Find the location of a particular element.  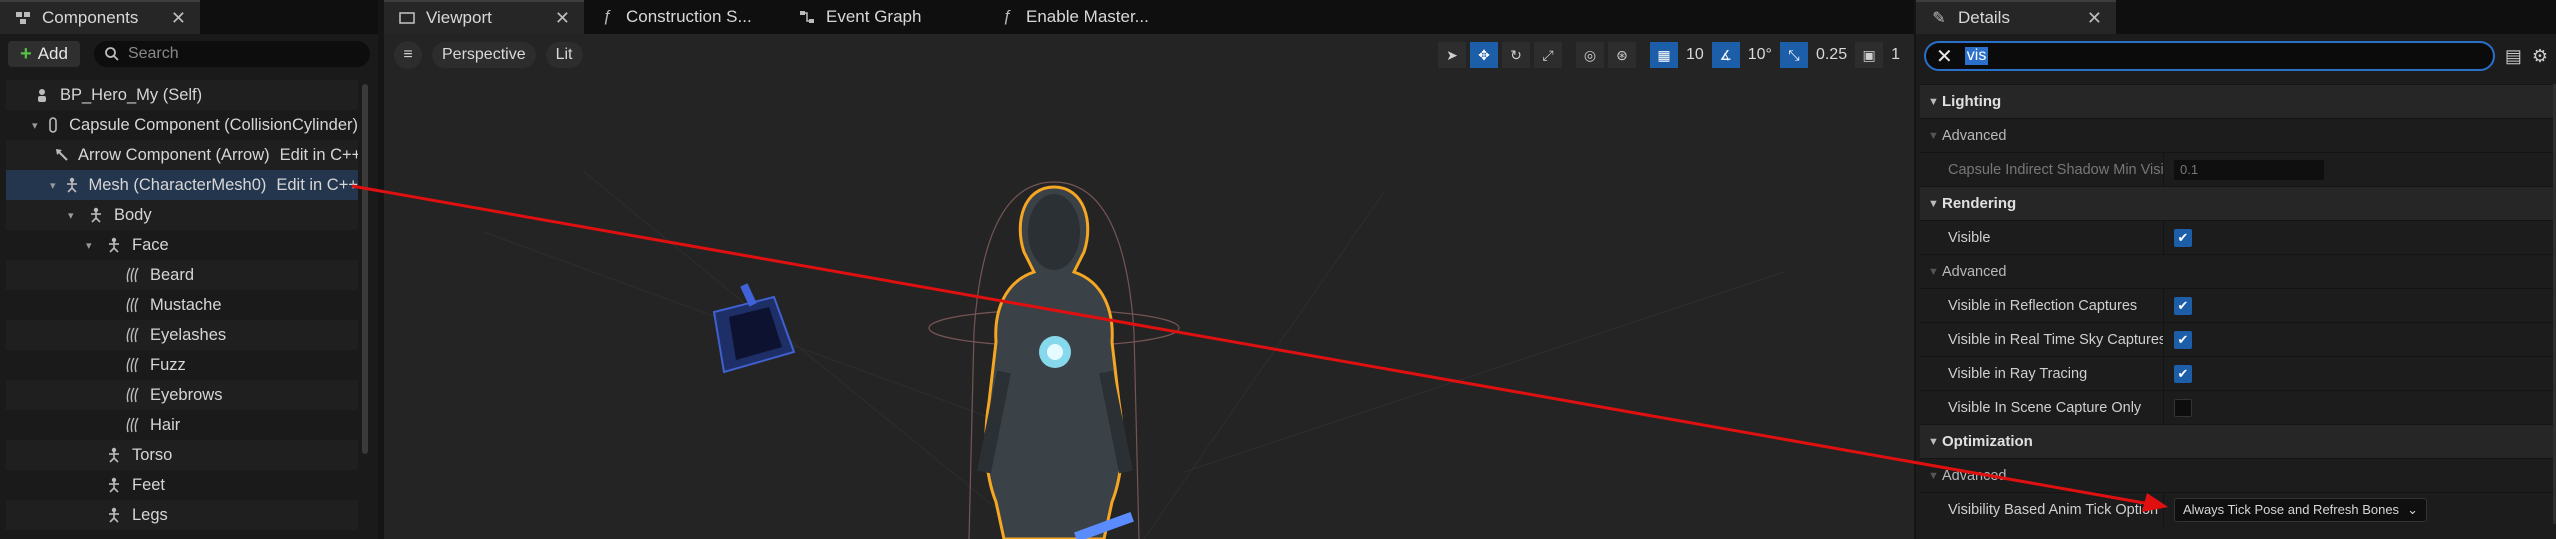

tree-item-label: Arrow Component (Arrow) is located at coordinates (174, 154).